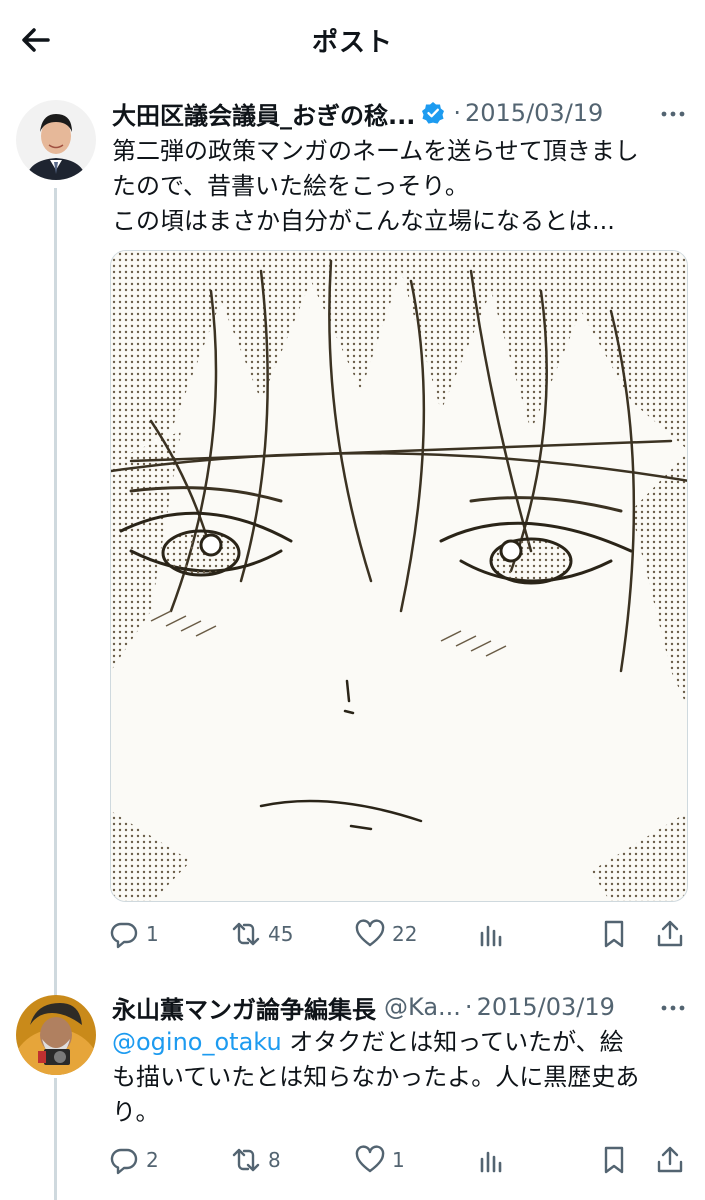 This screenshot has width=705, height=1200. What do you see at coordinates (375, 151) in the screenshot?
I see `tweet-text-line: 第二弾の政策マンガのネームを送らせて頂きまし` at bounding box center [375, 151].